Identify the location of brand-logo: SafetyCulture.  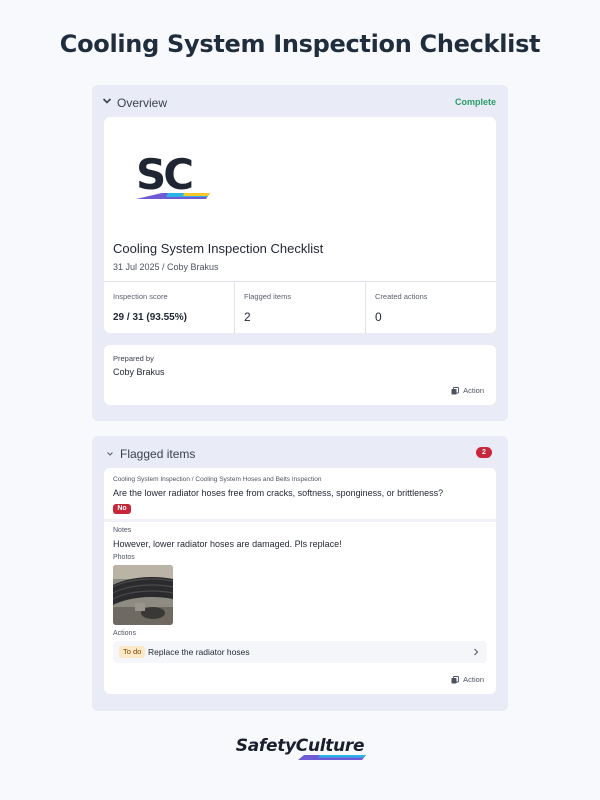
(300, 748).